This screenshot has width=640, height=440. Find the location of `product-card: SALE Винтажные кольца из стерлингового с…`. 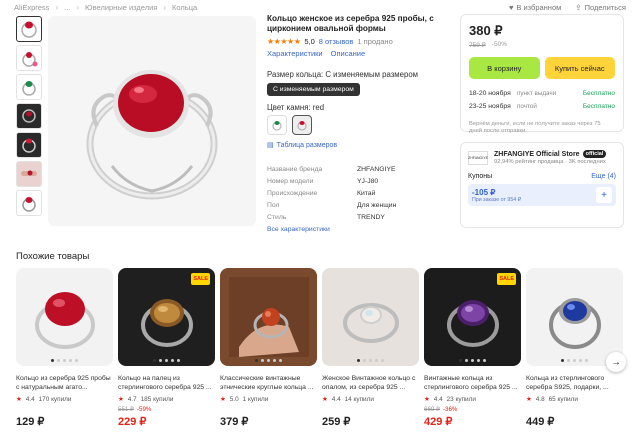

product-card: SALE Винтажные кольца из стерлингового с… is located at coordinates (472, 348).